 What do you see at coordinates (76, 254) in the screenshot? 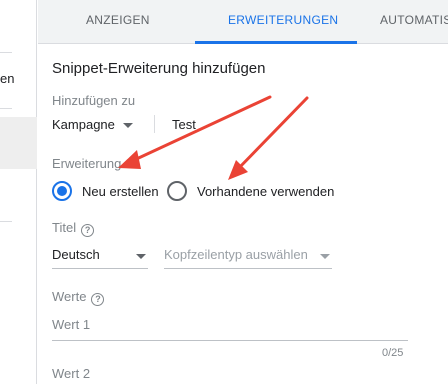
I see `language-dropdown-value: Deutsch` at bounding box center [76, 254].